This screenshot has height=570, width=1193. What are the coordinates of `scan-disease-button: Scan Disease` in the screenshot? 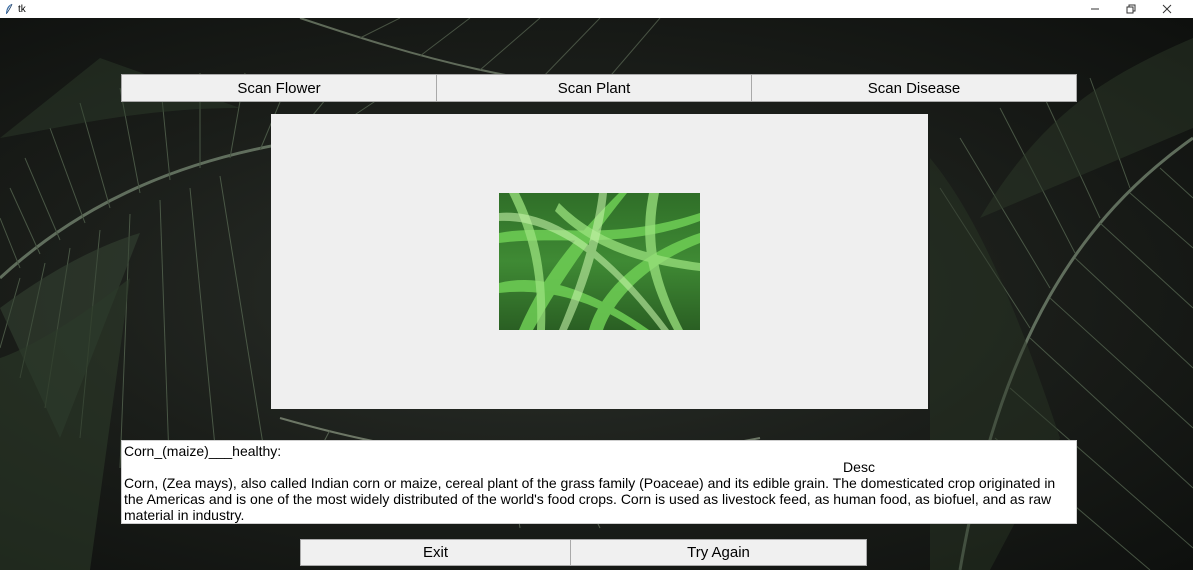 It's located at (914, 88).